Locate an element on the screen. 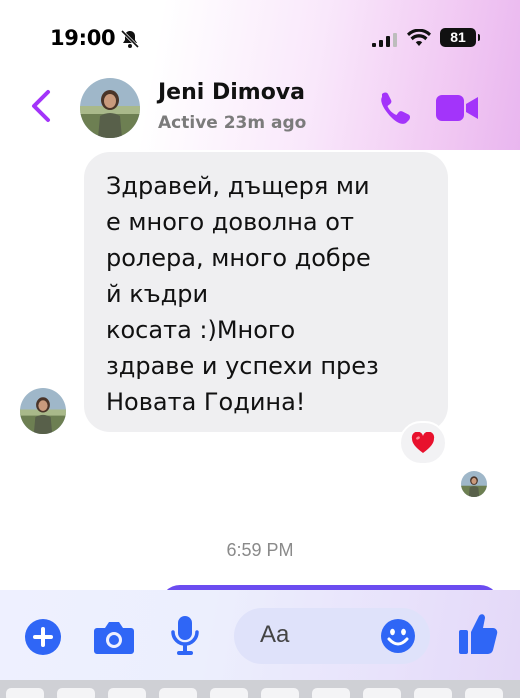 This screenshot has width=520, height=698. battery-icon: 81 is located at coordinates (460, 37).